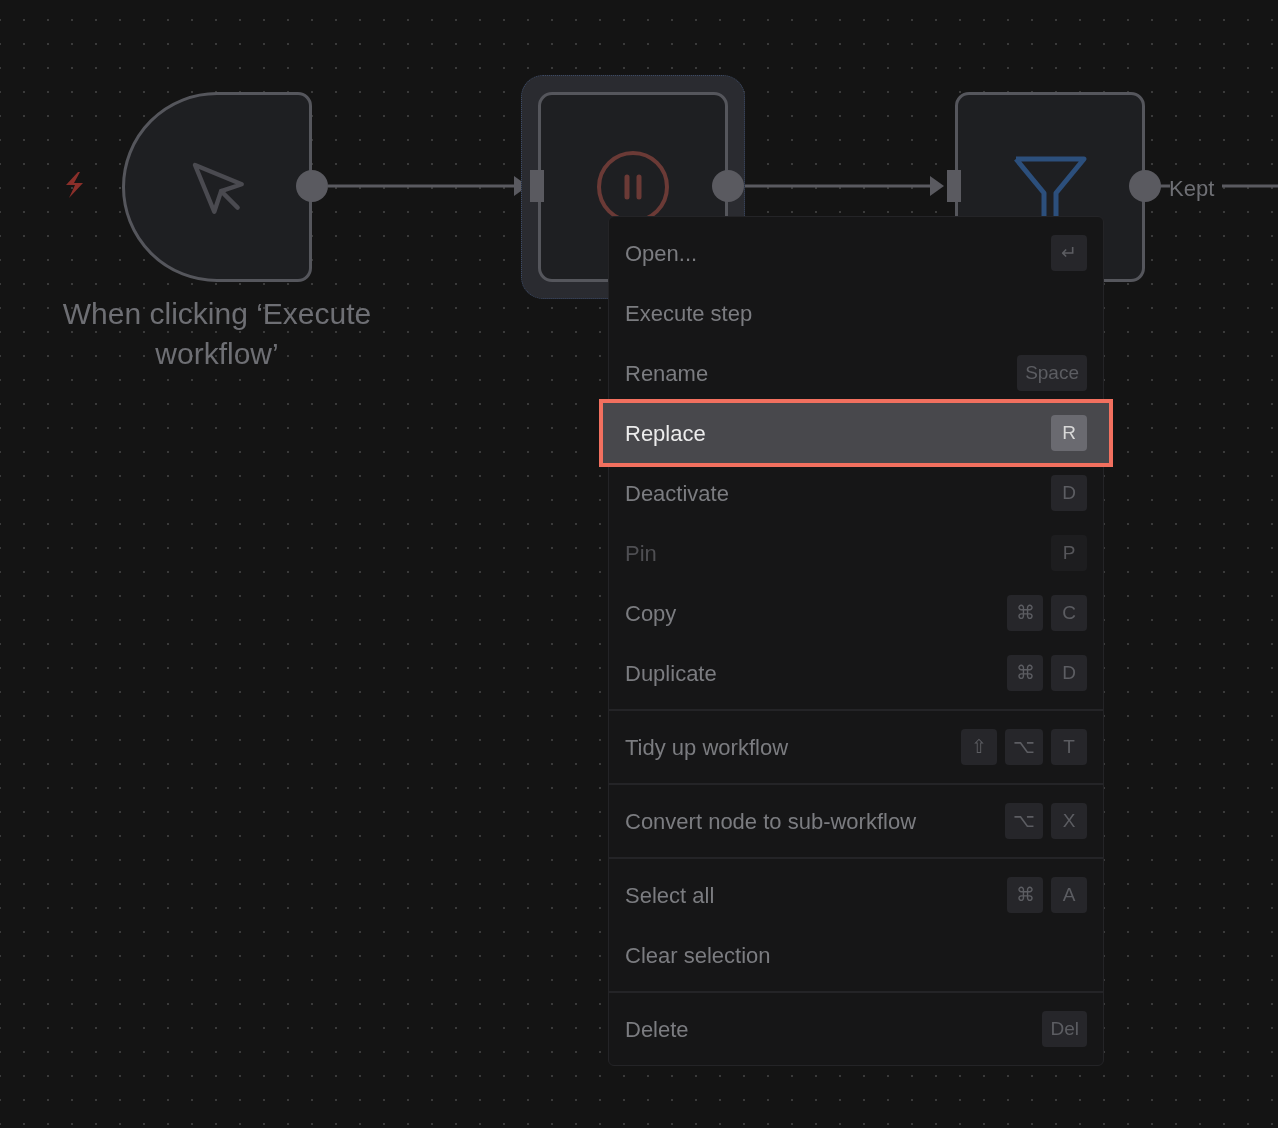 Image resolution: width=1278 pixels, height=1128 pixels. I want to click on menu-item: Copy ⌘ C, so click(856, 613).